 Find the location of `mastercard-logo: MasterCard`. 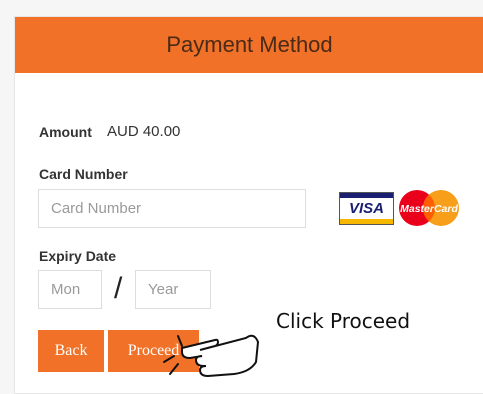

mastercard-logo: MasterCard is located at coordinates (429, 208).